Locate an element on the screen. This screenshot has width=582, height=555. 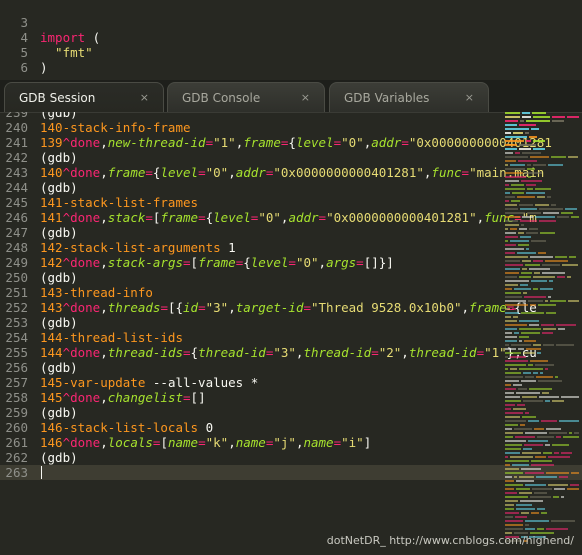
tab-label: GDB Console is located at coordinates (221, 98).